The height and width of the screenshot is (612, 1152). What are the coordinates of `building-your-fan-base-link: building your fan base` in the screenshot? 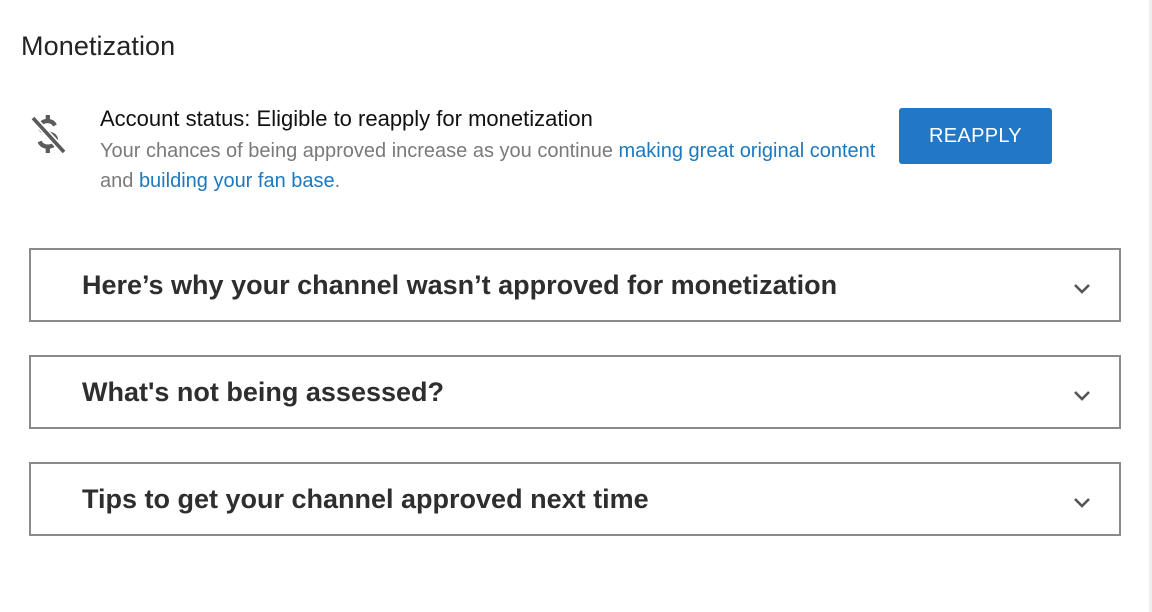 It's located at (237, 181).